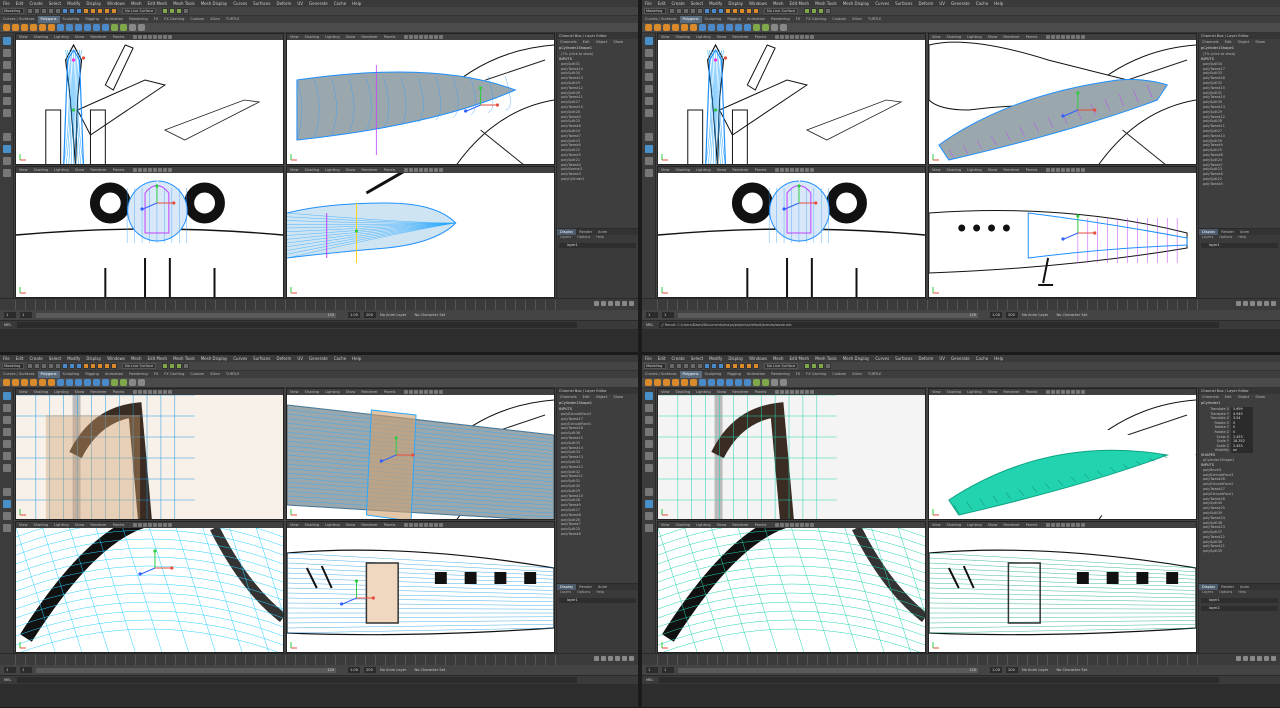  Describe the element at coordinates (58, 366) in the screenshot. I see `redo-icon` at that location.